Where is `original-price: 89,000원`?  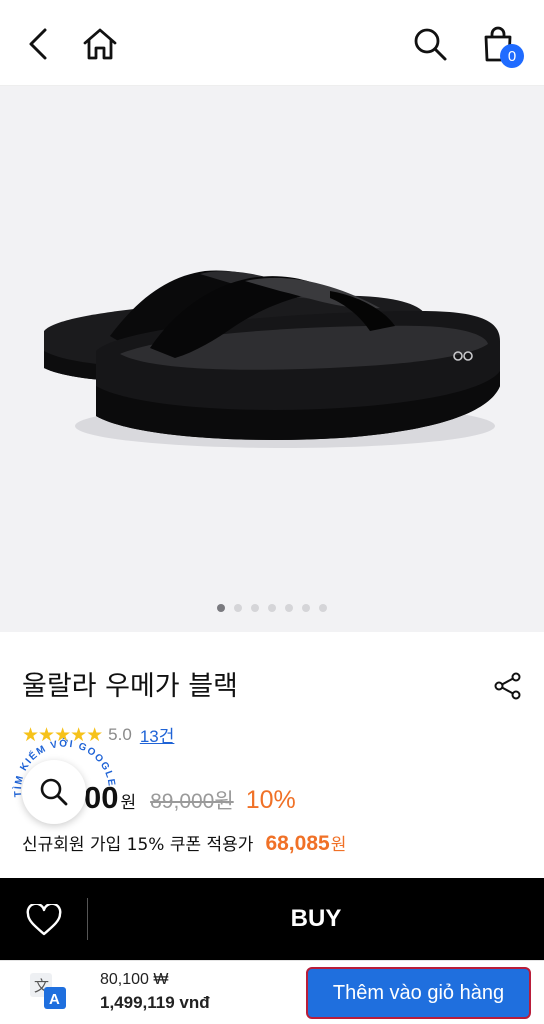 original-price: 89,000원 is located at coordinates (192, 801).